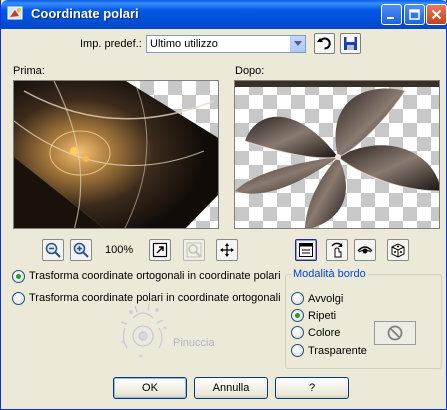 Image resolution: width=447 pixels, height=410 pixels. What do you see at coordinates (297, 315) in the screenshot?
I see `radio-repeat` at bounding box center [297, 315].